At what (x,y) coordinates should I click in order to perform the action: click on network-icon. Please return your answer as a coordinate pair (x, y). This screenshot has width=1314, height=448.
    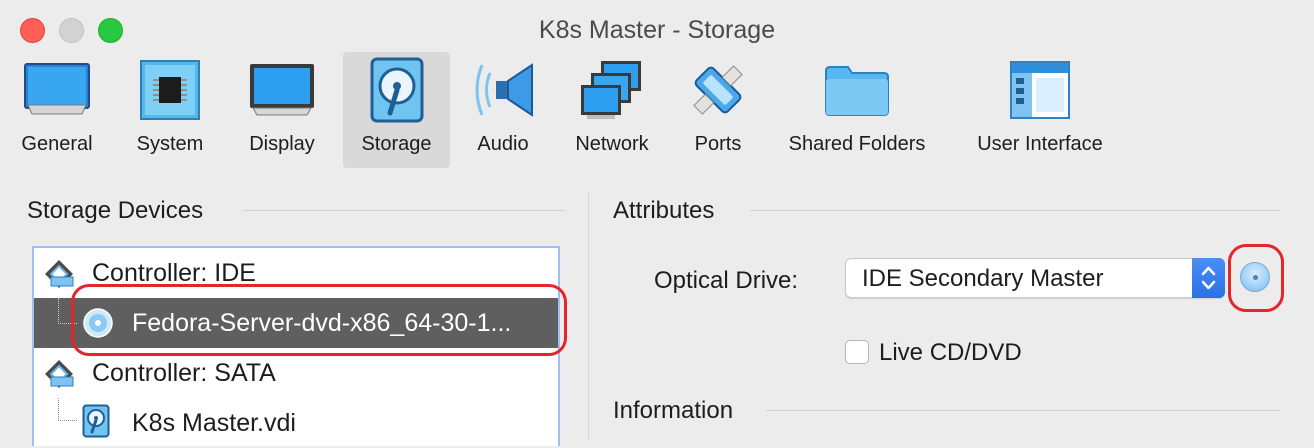
    Looking at the image, I should click on (612, 90).